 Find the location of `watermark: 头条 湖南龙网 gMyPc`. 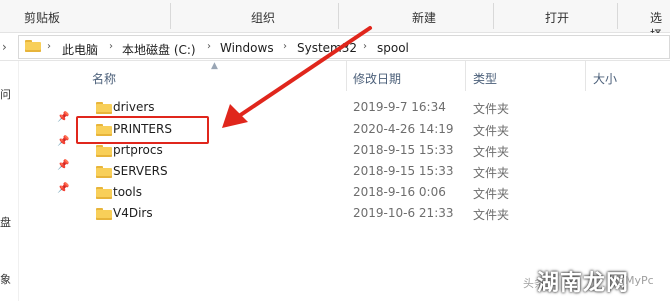

watermark: 头条 湖南龙网 gMyPc is located at coordinates (596, 281).